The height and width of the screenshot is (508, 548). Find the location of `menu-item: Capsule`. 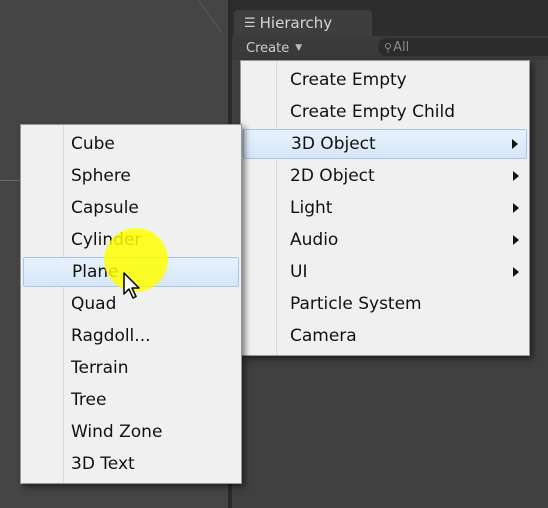

menu-item: Capsule is located at coordinates (131, 208).